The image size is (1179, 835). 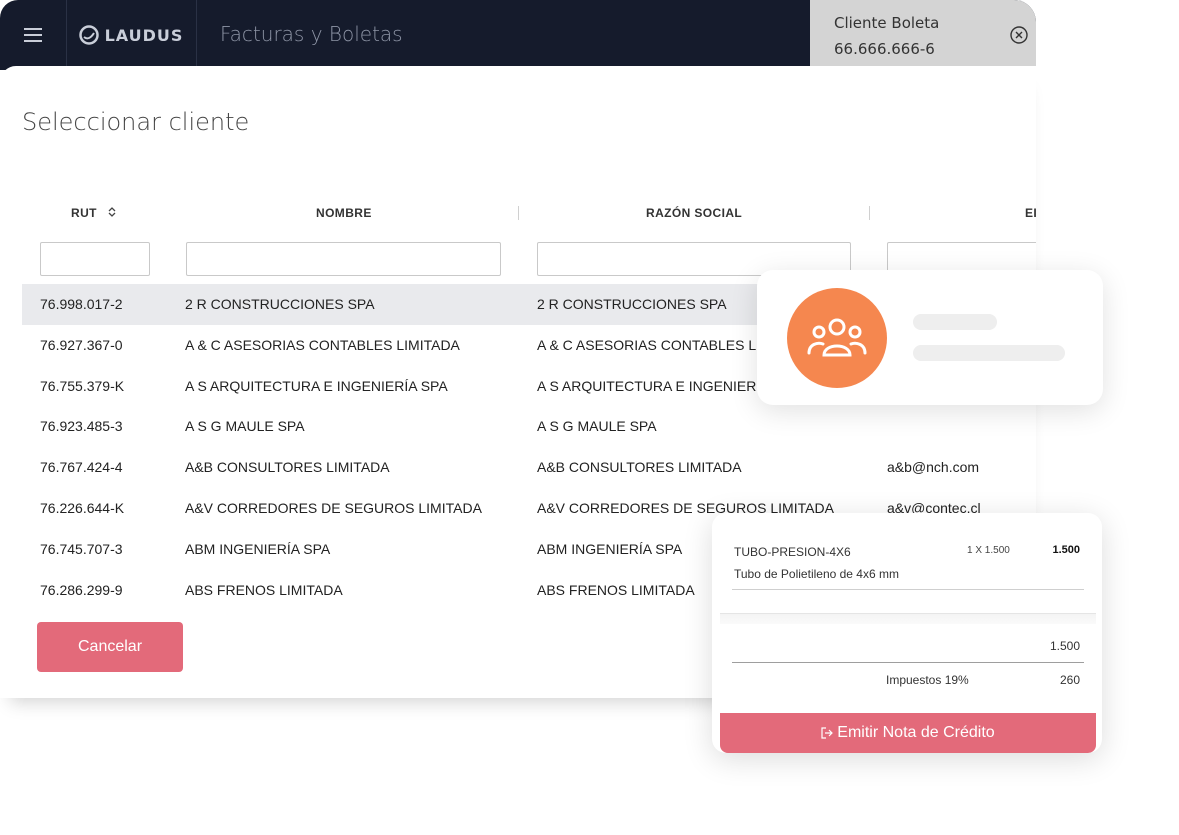 I want to click on item-total: 1.500, so click(x=1066, y=550).